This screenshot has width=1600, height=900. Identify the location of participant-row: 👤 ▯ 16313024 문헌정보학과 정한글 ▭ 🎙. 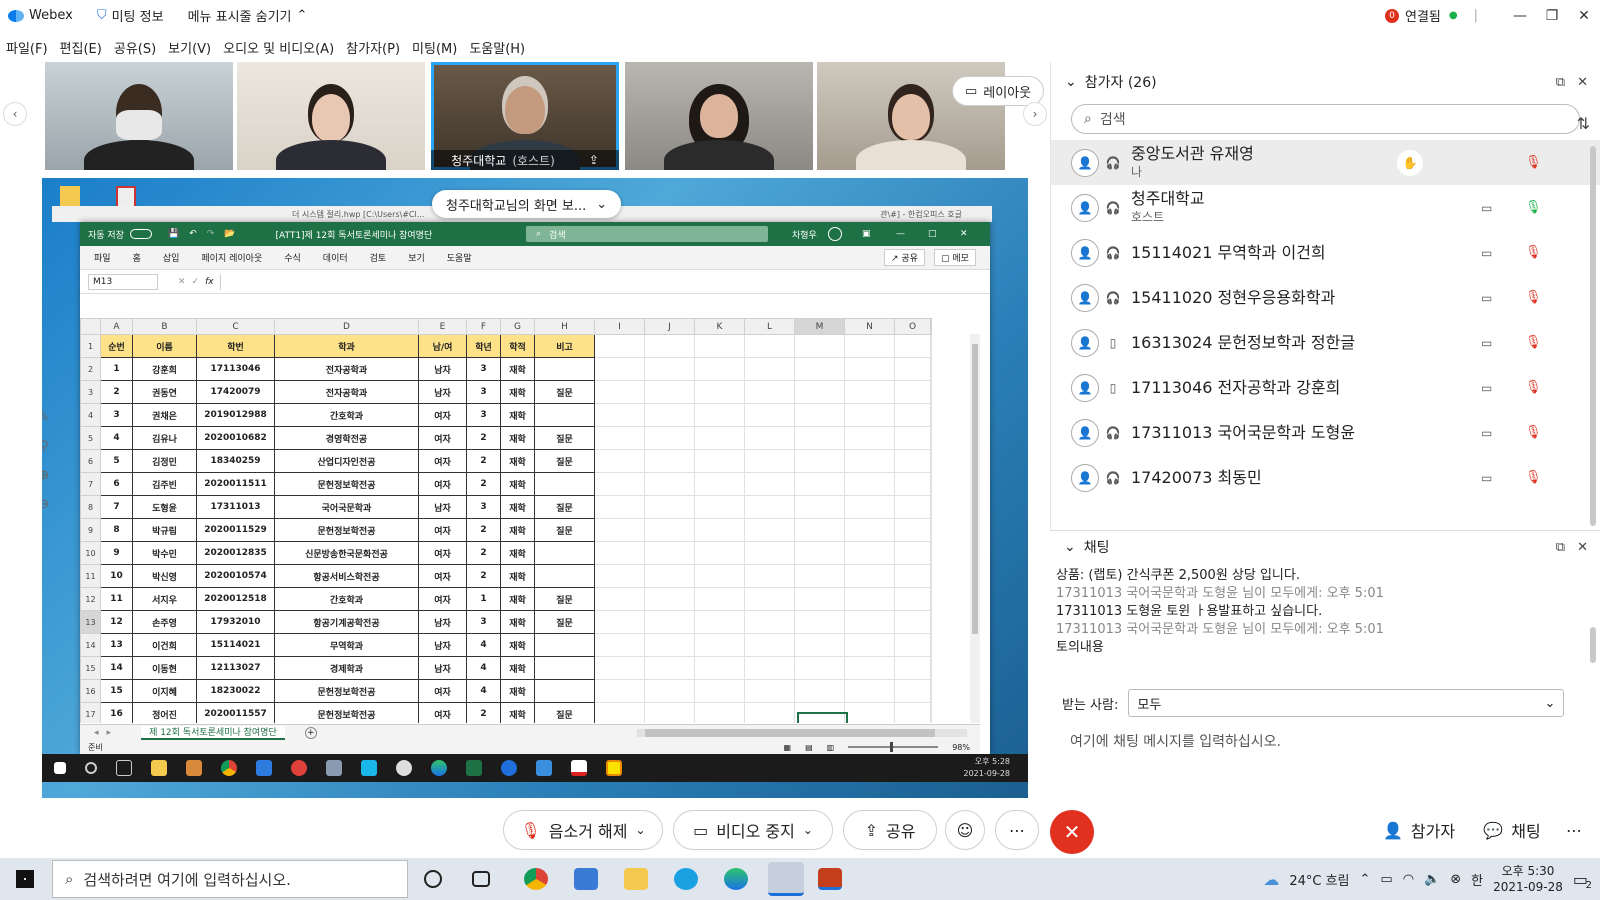
(1325, 342).